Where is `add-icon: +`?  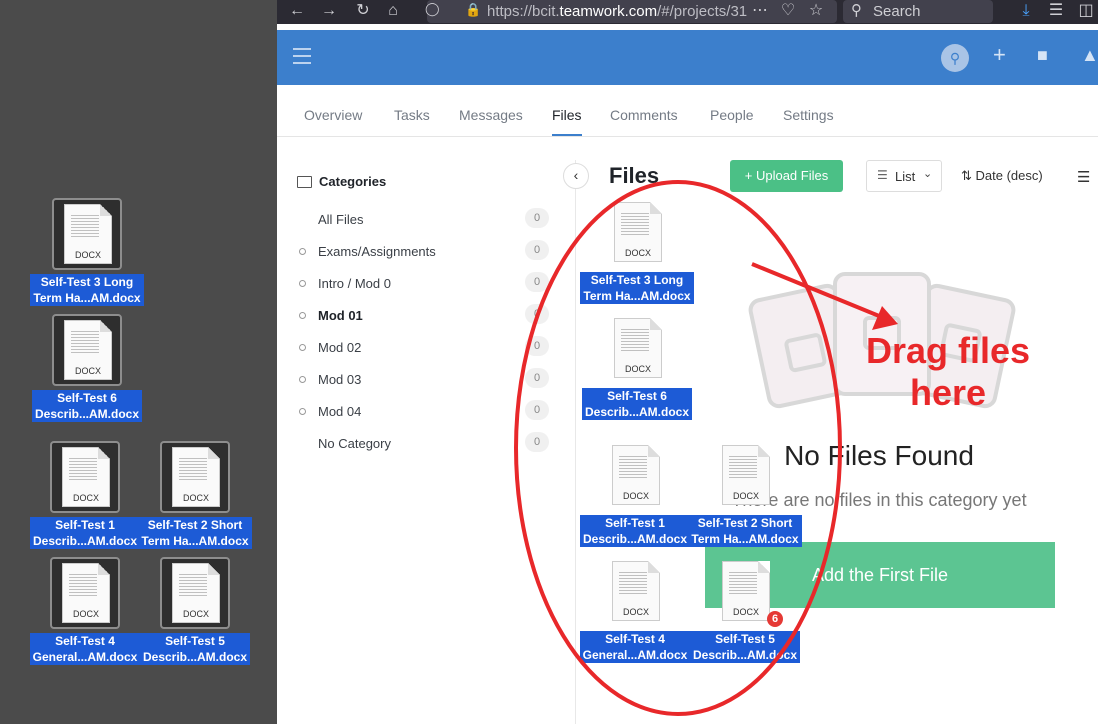 add-icon: + is located at coordinates (999, 55).